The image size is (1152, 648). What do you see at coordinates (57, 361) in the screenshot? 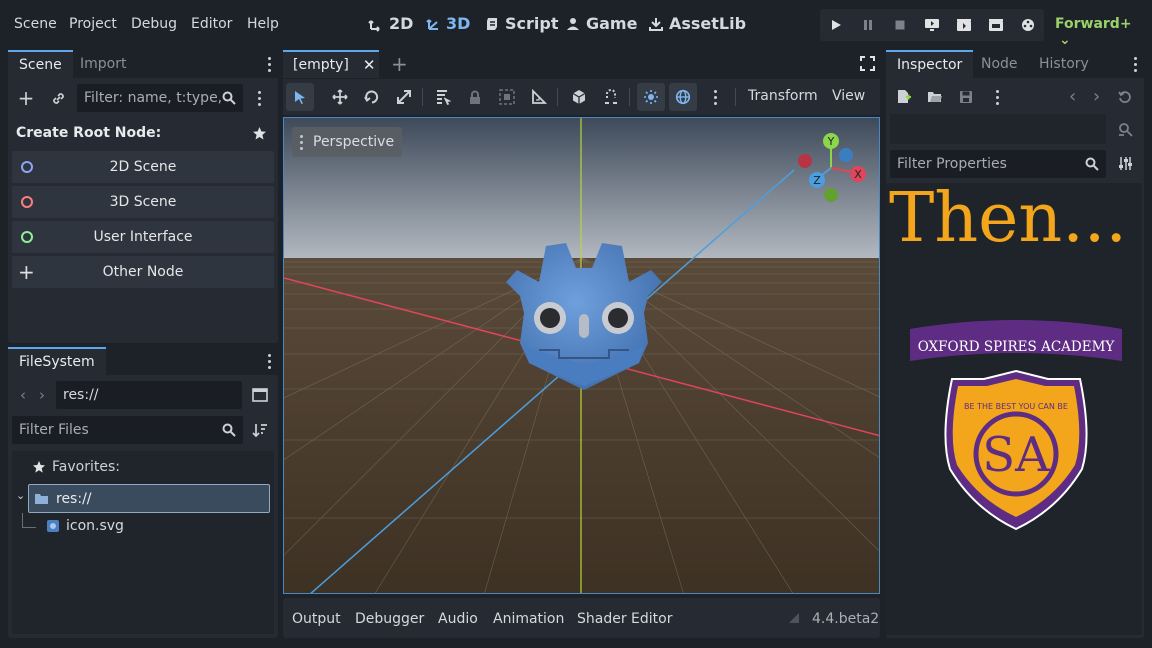
I see `tab-filesystem: FileSystem` at bounding box center [57, 361].